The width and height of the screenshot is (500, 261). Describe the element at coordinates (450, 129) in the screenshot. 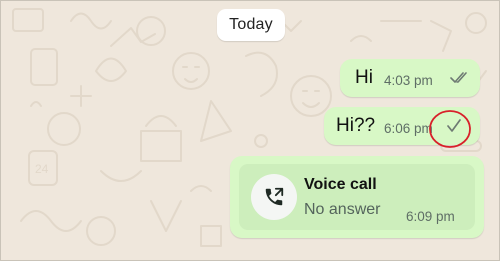

I see `highlight-circle-annotation` at that location.